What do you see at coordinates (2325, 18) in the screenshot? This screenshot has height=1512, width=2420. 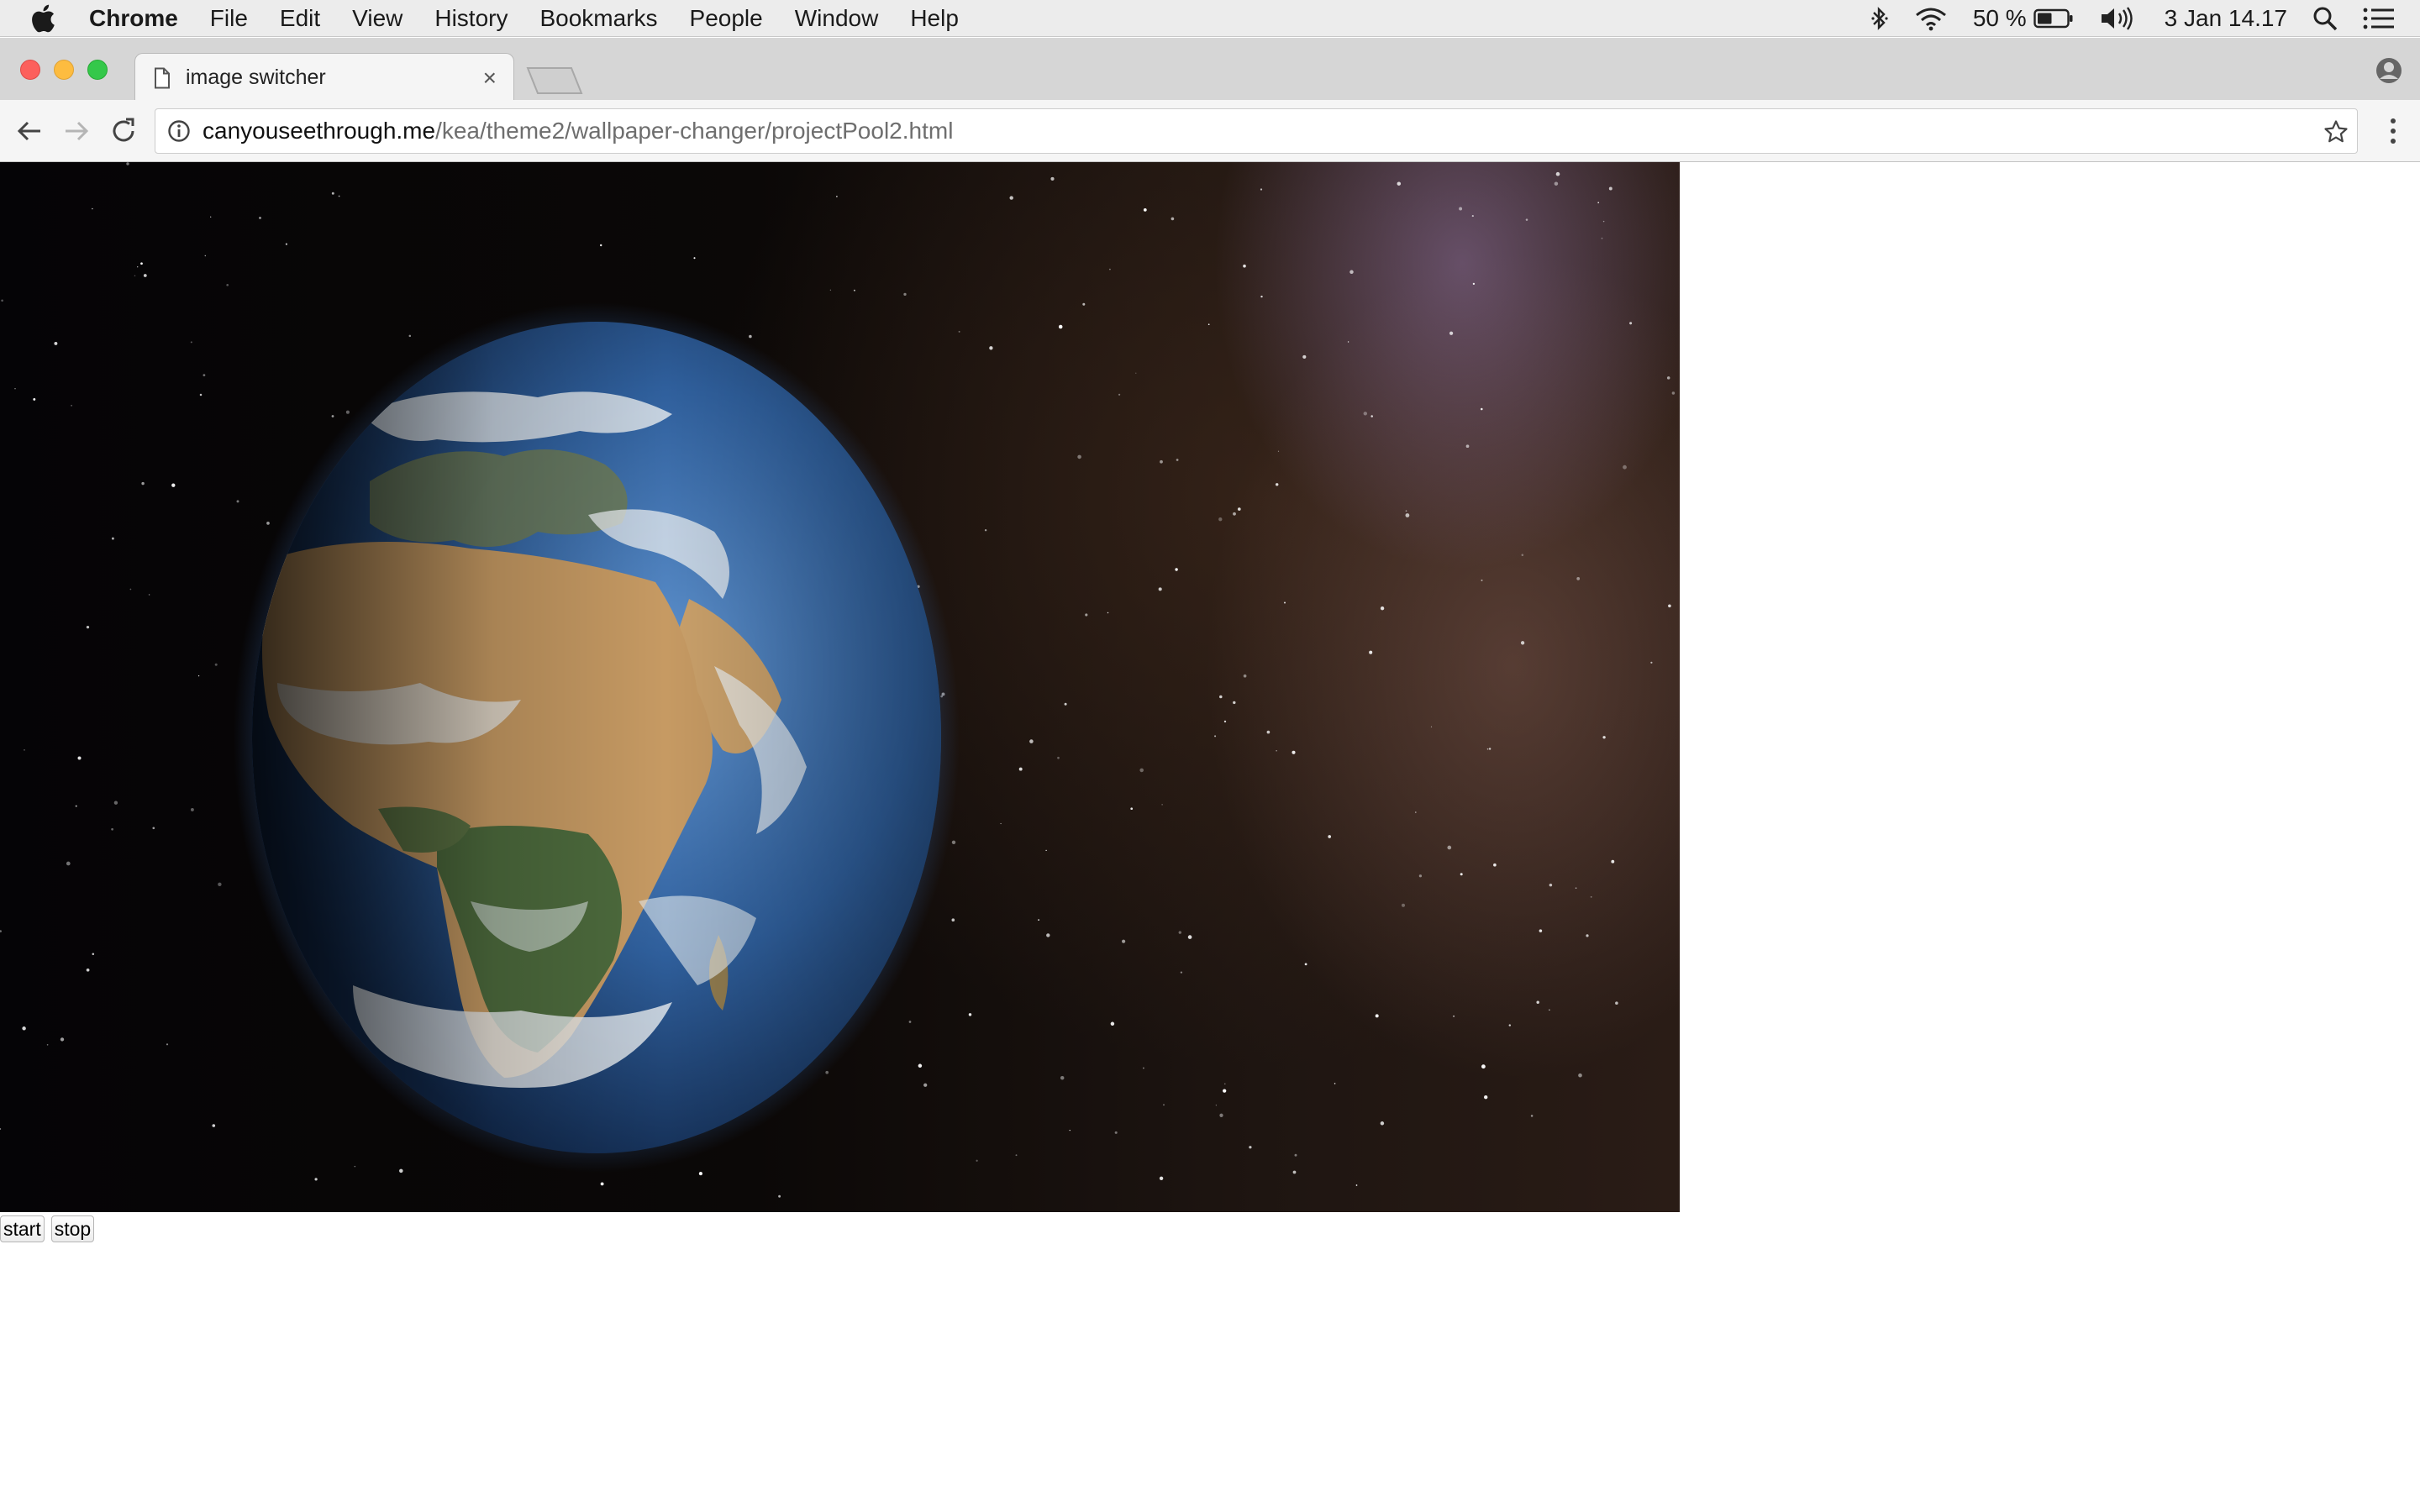 I see `spotlight-icon` at bounding box center [2325, 18].